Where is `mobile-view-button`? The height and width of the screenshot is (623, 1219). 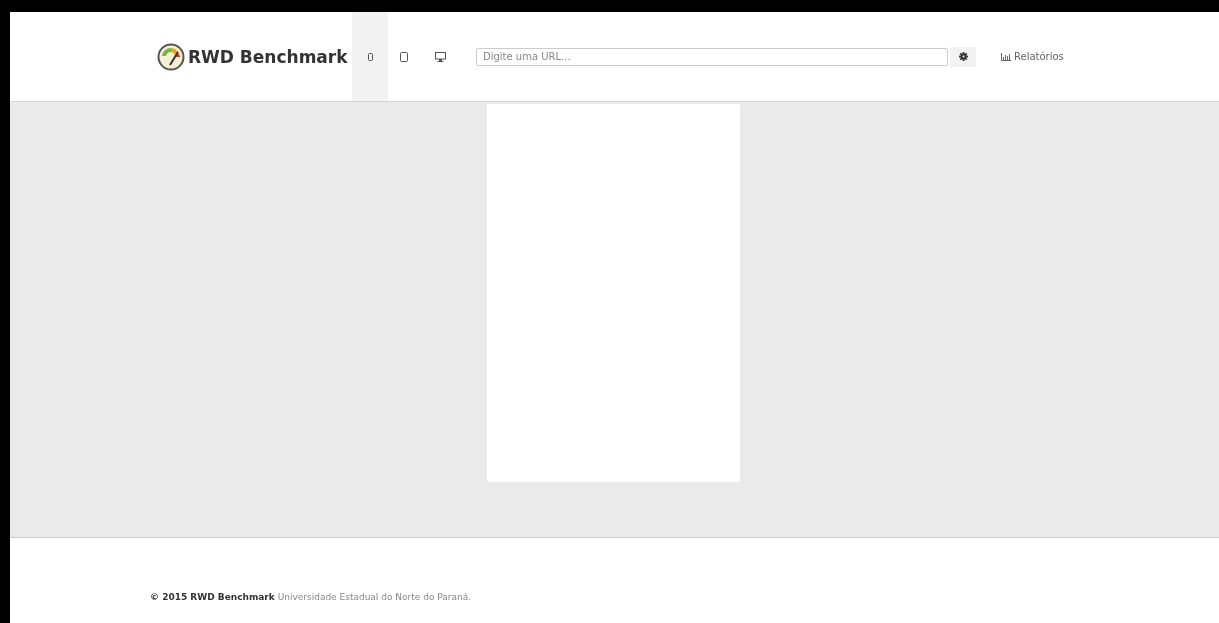 mobile-view-button is located at coordinates (370, 56).